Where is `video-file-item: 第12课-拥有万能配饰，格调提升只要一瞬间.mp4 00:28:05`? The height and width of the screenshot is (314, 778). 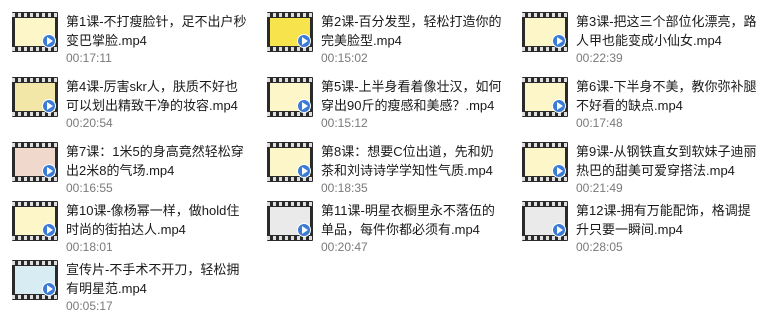
video-file-item: 第12课-拥有万能配饰，格调提升只要一瞬间.mp4 00:28:05 is located at coordinates (635, 223).